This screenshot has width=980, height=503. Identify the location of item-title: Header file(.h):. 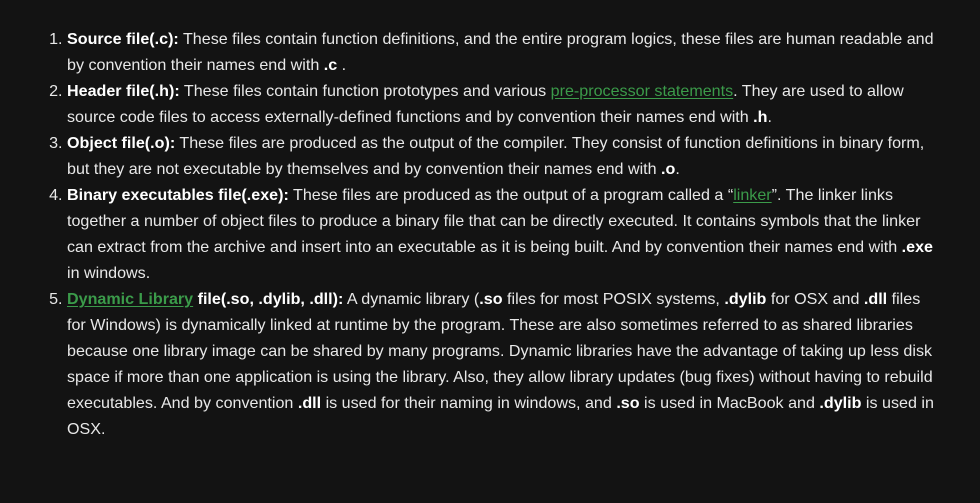
(123, 91).